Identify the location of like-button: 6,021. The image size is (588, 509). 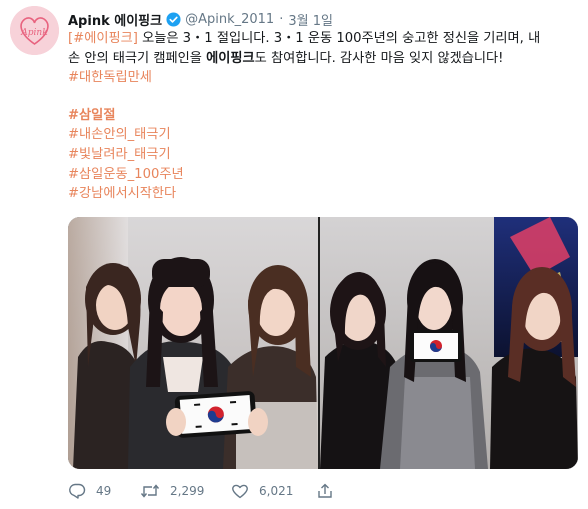
(273, 491).